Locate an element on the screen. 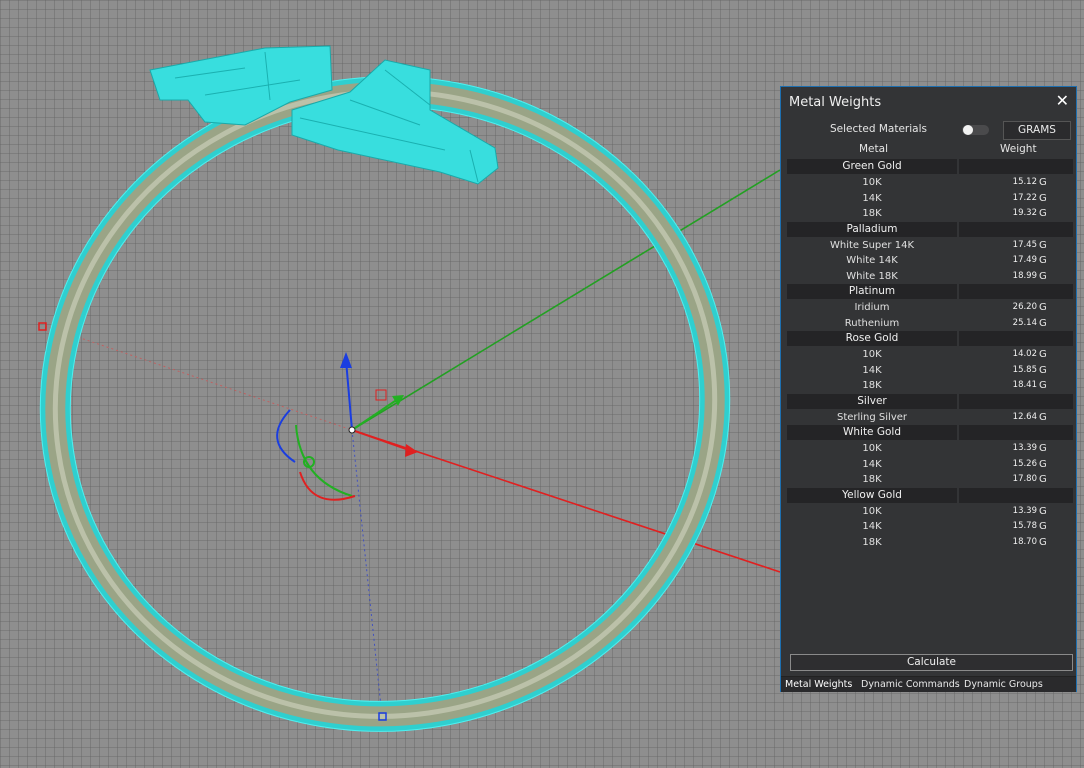  metal-name: White 14K is located at coordinates (872, 260).